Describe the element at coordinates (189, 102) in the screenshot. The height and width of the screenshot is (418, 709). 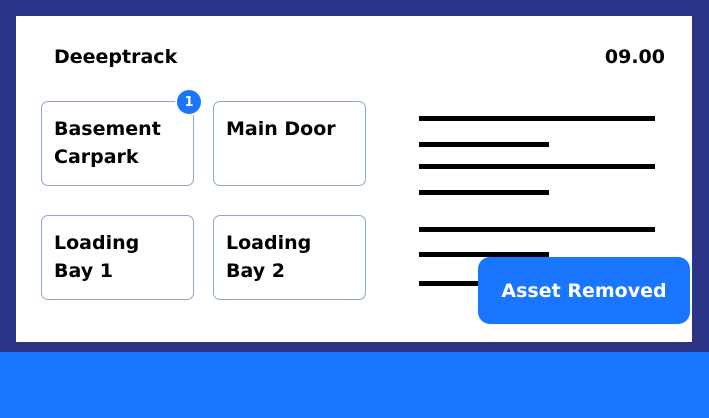
I see `notification-badge: 1` at that location.